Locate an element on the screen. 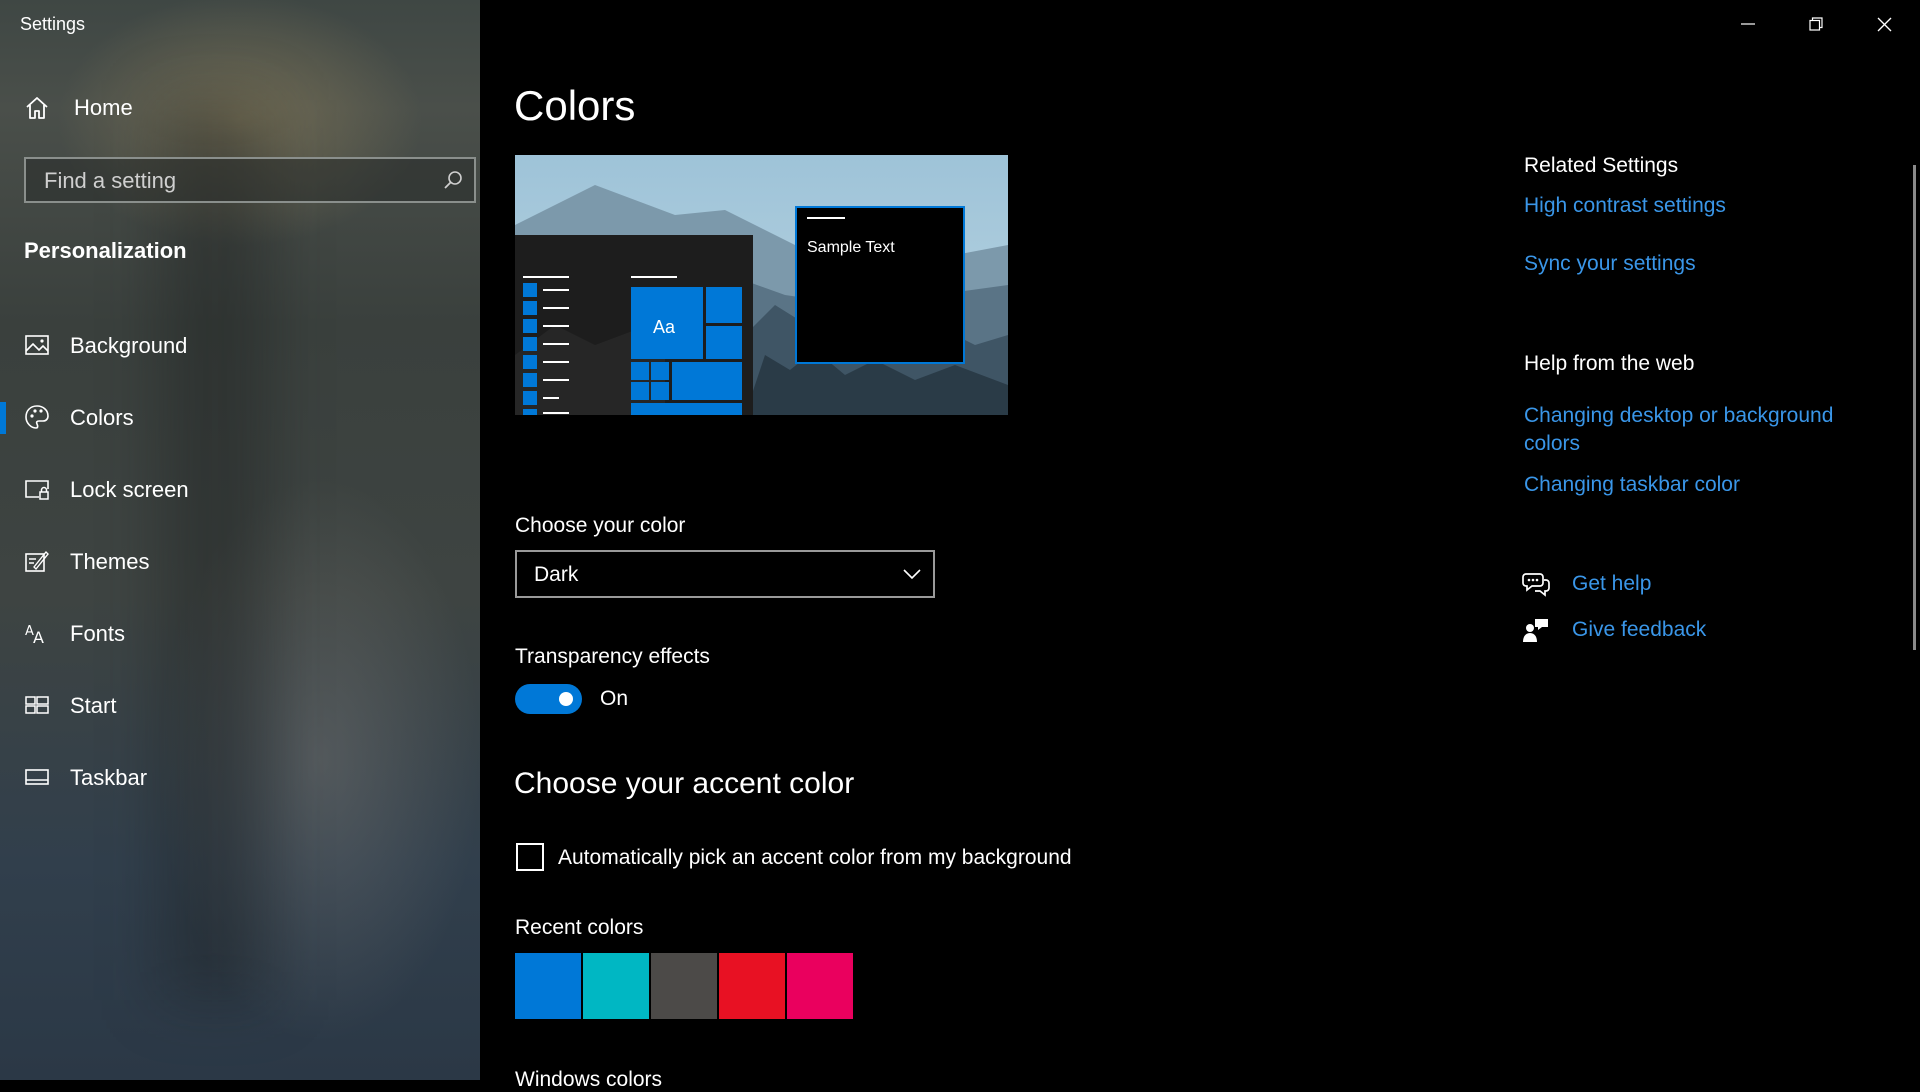 The height and width of the screenshot is (1092, 1920). sidebar-item-label: Themes is located at coordinates (110, 561).